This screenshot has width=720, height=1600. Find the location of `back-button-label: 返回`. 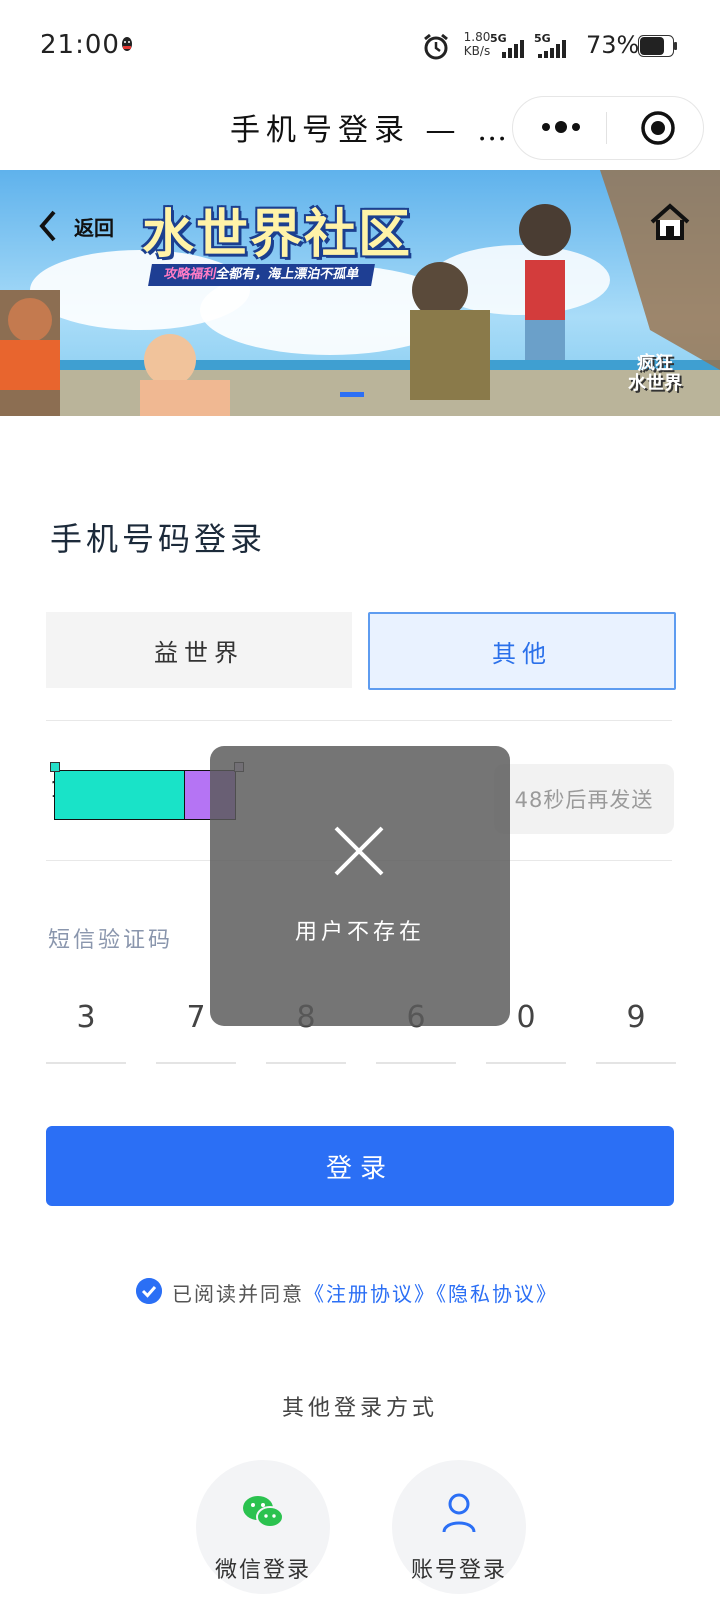

back-button-label: 返回 is located at coordinates (94, 226).